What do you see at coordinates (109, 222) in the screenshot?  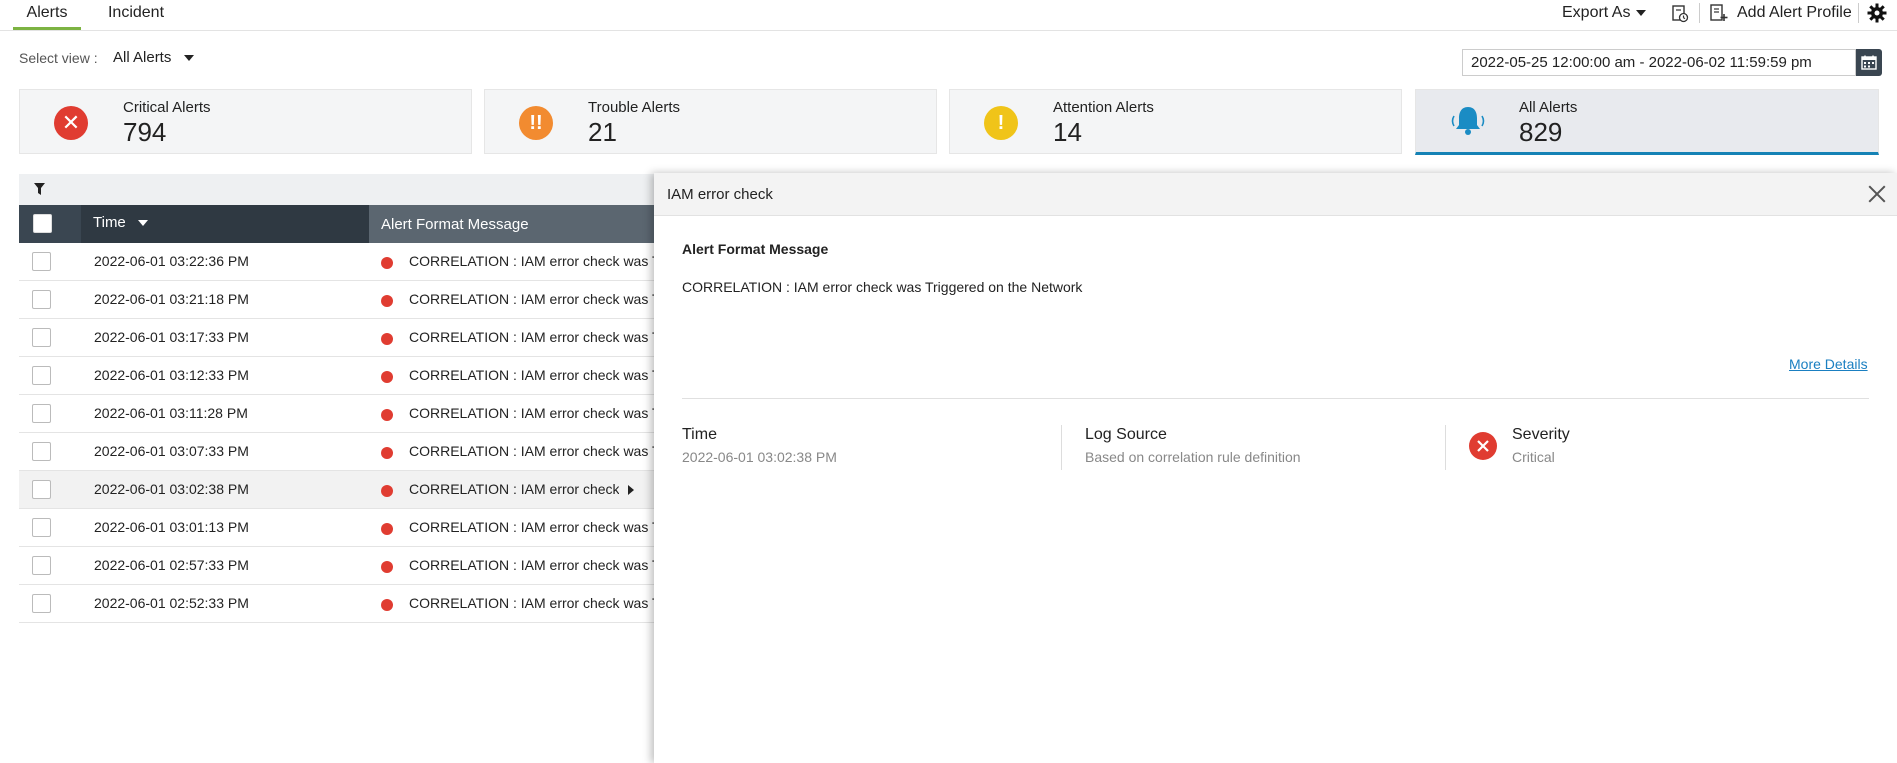 I see `time-column-label: Time` at bounding box center [109, 222].